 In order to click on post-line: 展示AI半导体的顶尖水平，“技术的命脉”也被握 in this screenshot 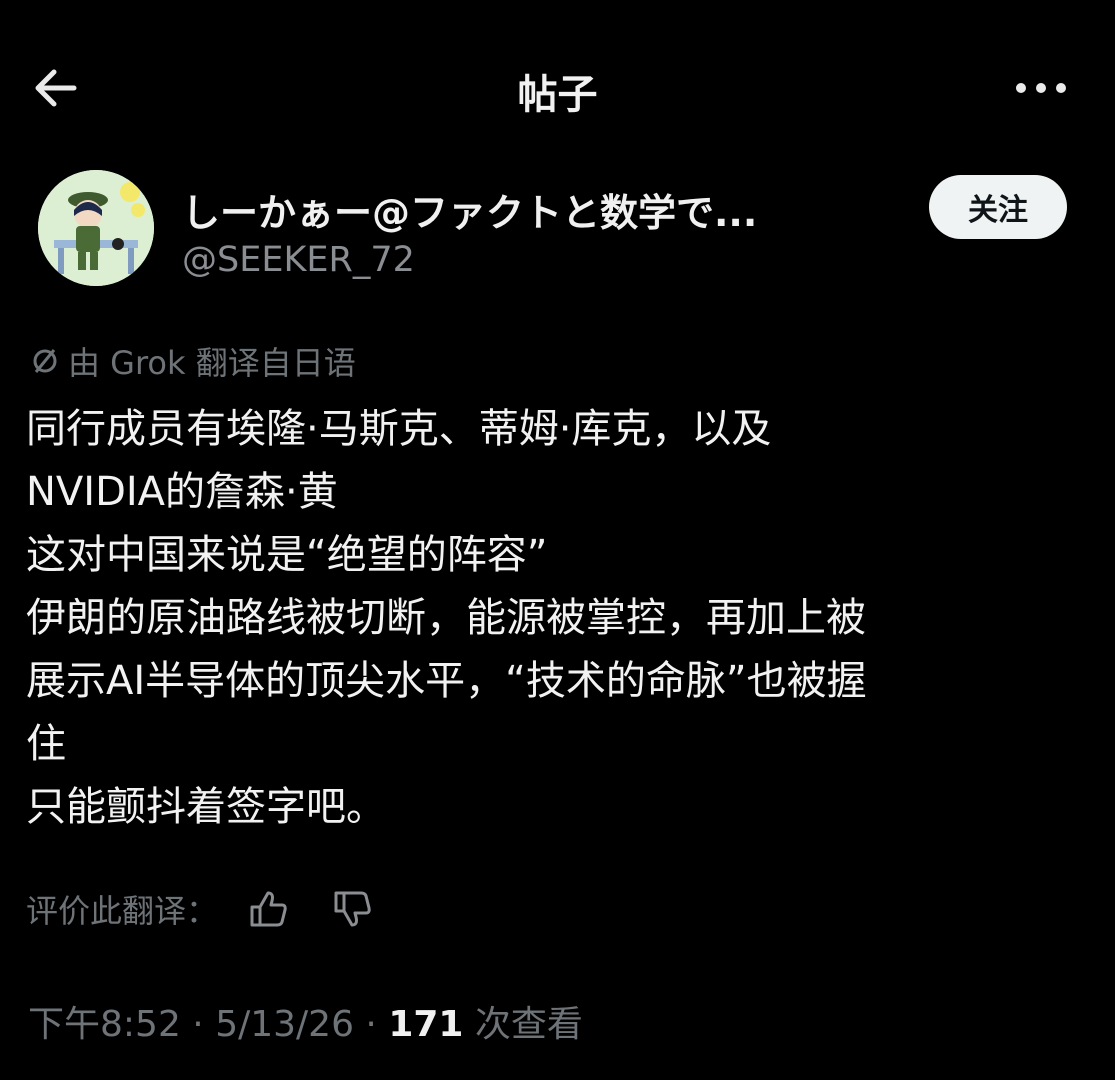, I will do `click(446, 681)`.